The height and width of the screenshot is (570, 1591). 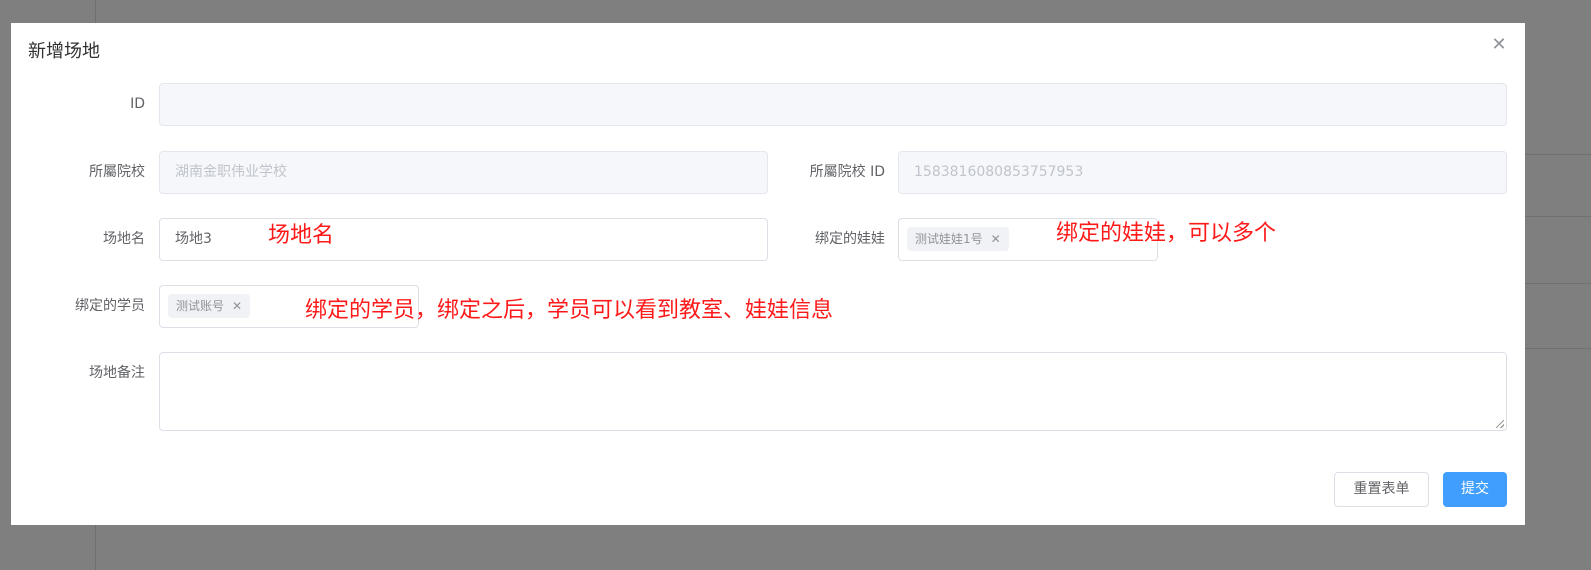 What do you see at coordinates (1499, 45) in the screenshot?
I see `close-icon: ✕` at bounding box center [1499, 45].